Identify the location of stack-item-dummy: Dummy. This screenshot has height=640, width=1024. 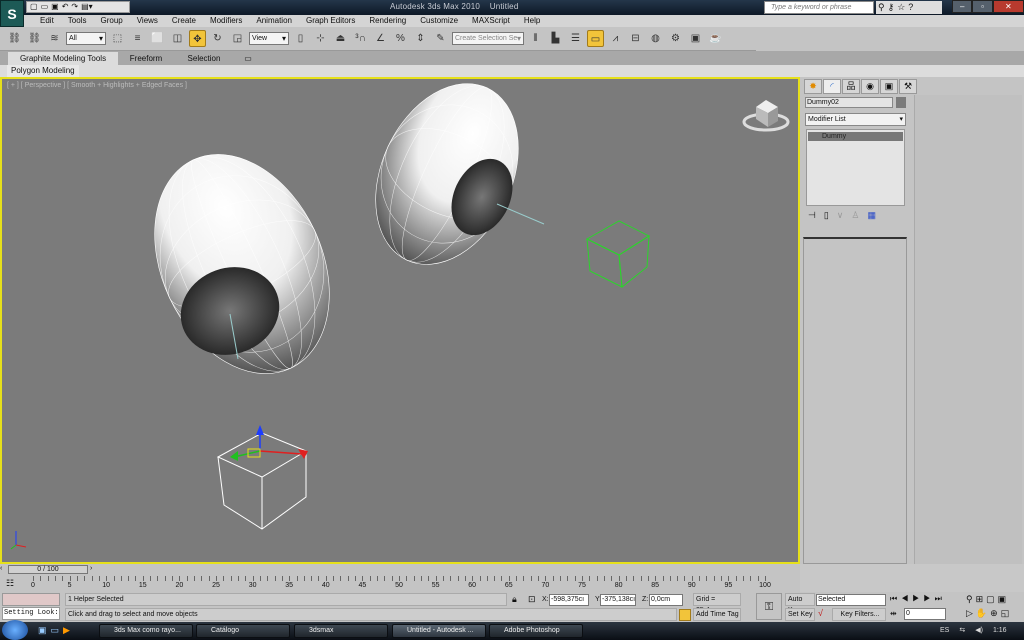
(855, 136).